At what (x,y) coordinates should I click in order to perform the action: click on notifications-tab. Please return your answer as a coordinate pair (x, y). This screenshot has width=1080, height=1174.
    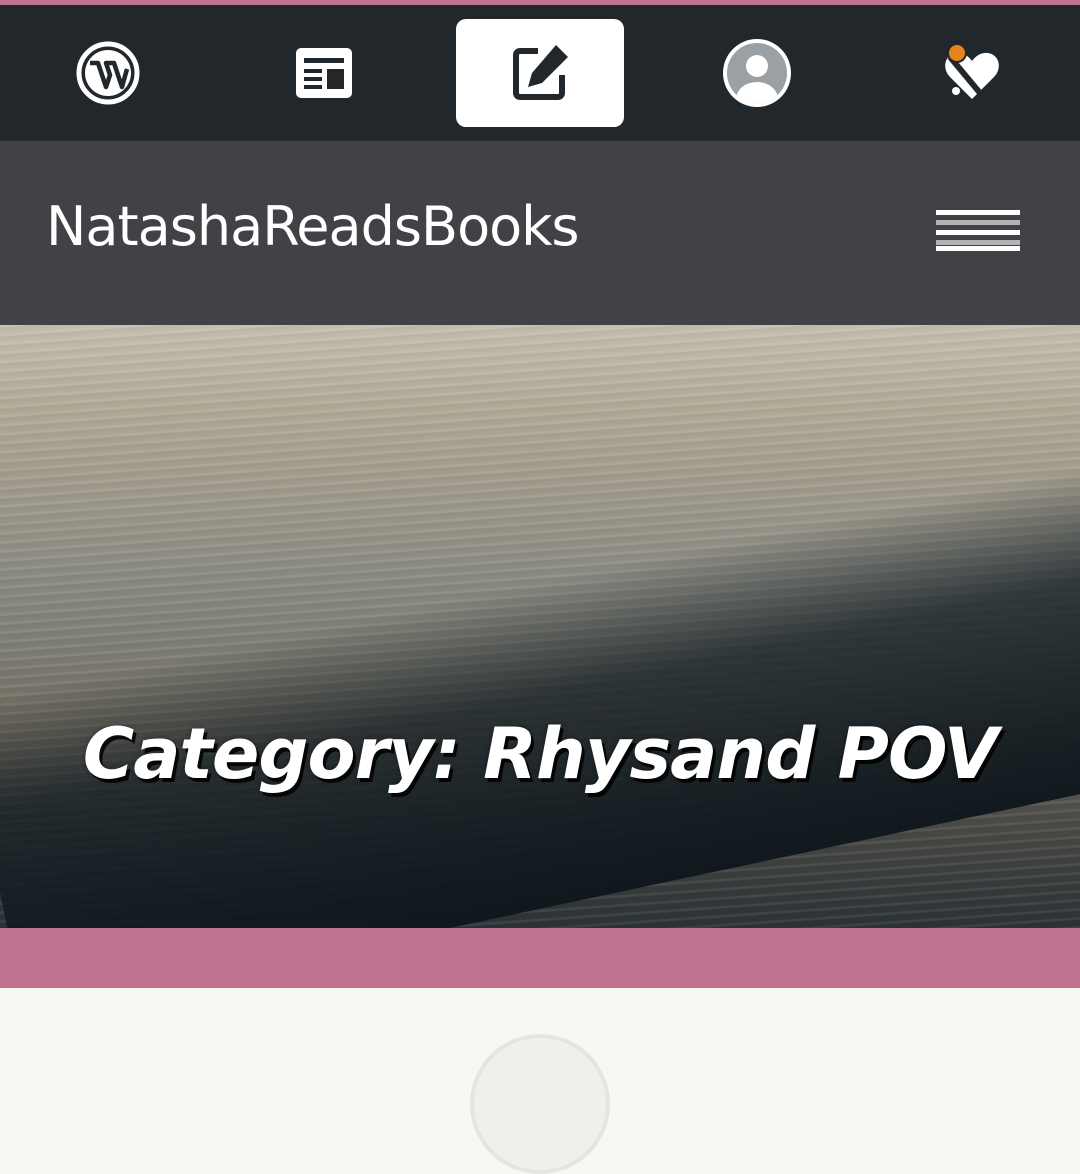
    Looking at the image, I should click on (972, 73).